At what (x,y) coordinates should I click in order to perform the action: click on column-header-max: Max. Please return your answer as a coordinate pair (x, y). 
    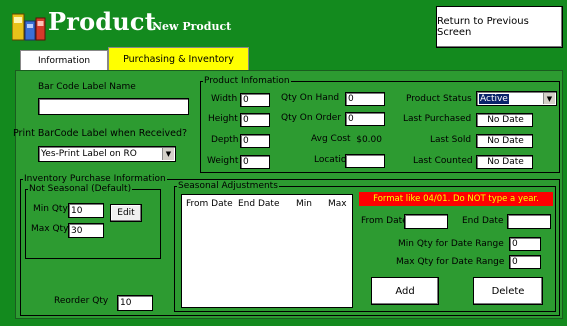
    Looking at the image, I should click on (337, 204).